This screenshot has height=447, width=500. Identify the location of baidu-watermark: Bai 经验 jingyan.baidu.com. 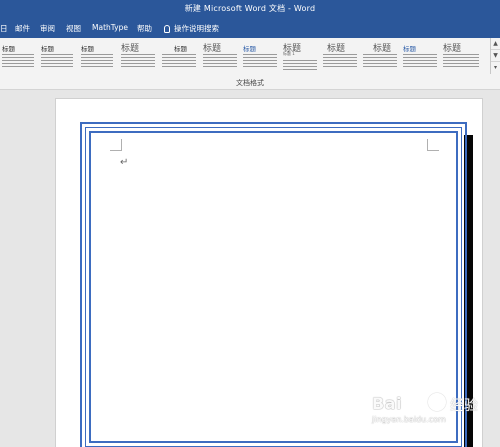
(433, 408).